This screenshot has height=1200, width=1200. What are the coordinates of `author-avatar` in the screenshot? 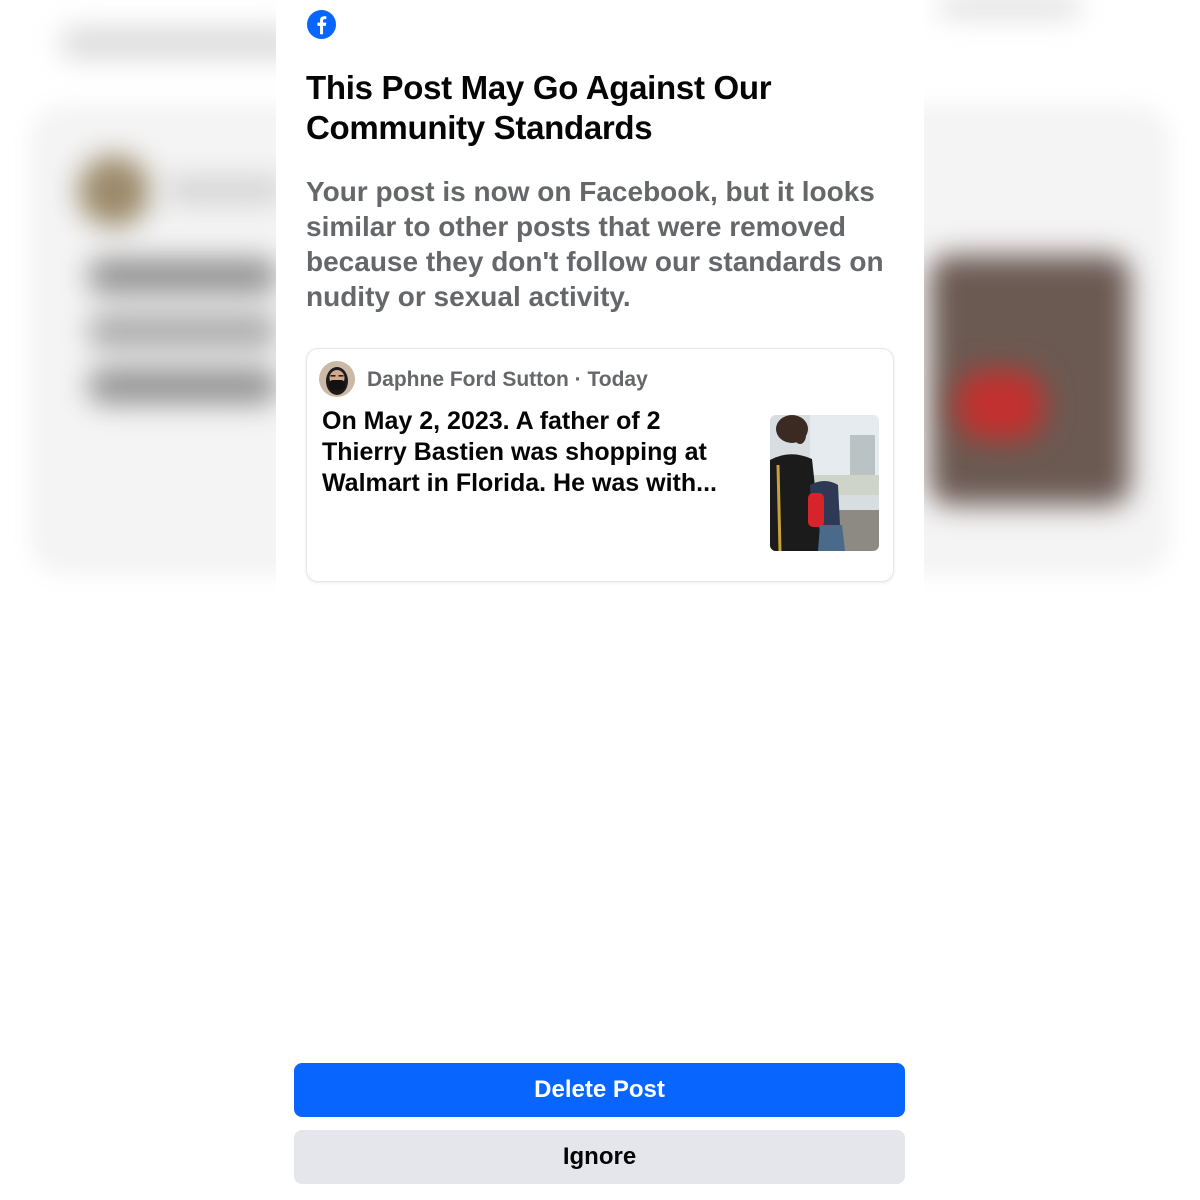 It's located at (337, 379).